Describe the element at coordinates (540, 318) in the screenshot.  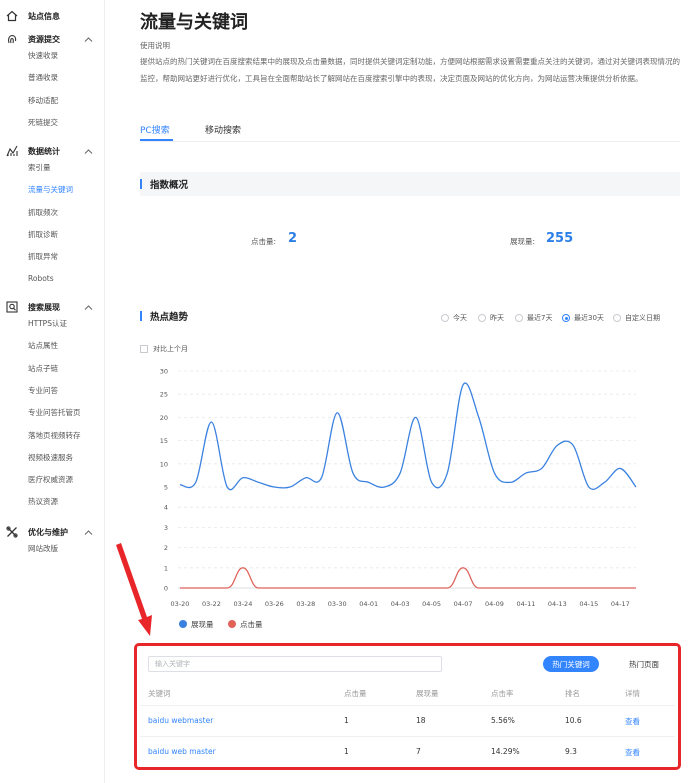
I see `range-label: 最近7天` at that location.